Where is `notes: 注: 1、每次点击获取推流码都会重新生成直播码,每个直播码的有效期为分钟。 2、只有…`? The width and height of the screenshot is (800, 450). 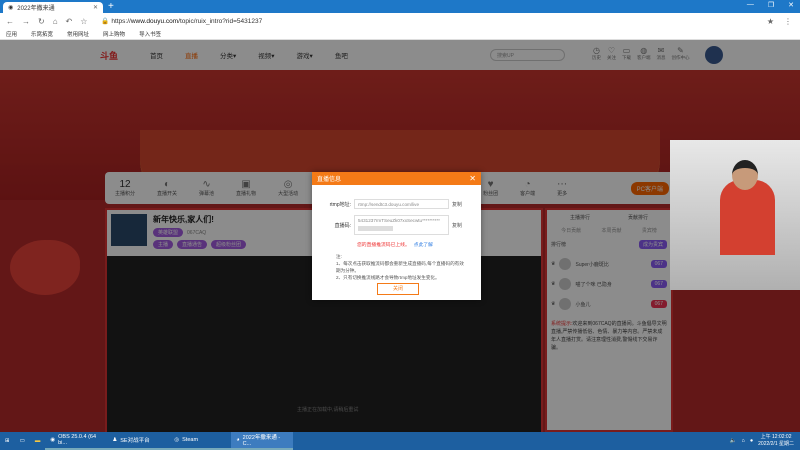 notes: 注: 1、每次点击获取推流码都会重新生成直播码,每个直播码的有效期为分钟。 2、只有… is located at coordinates (401, 267).